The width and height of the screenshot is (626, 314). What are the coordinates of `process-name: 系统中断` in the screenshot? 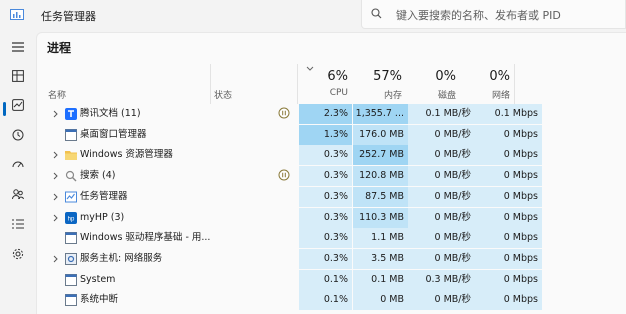 It's located at (99, 300).